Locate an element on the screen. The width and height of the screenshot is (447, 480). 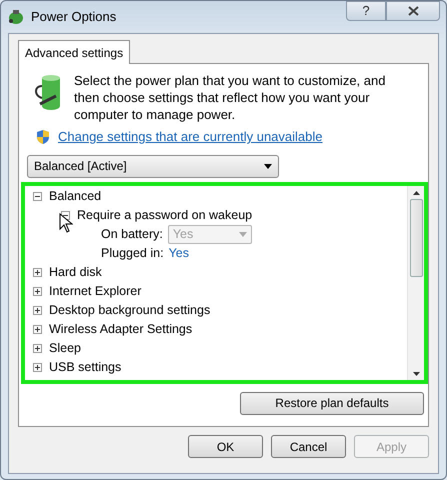
shield-icon is located at coordinates (43, 136).